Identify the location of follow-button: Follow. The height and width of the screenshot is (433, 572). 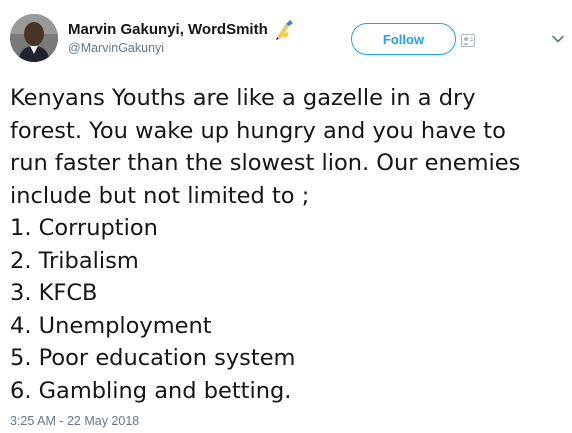
(403, 39).